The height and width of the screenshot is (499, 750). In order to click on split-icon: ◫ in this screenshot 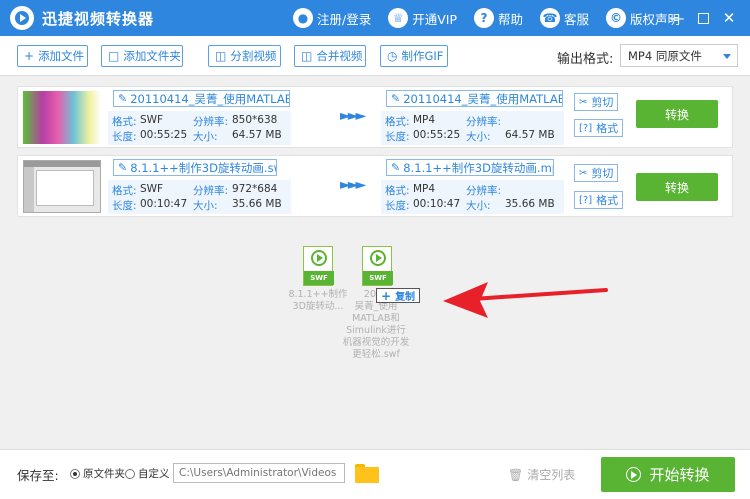, I will do `click(221, 56)`.